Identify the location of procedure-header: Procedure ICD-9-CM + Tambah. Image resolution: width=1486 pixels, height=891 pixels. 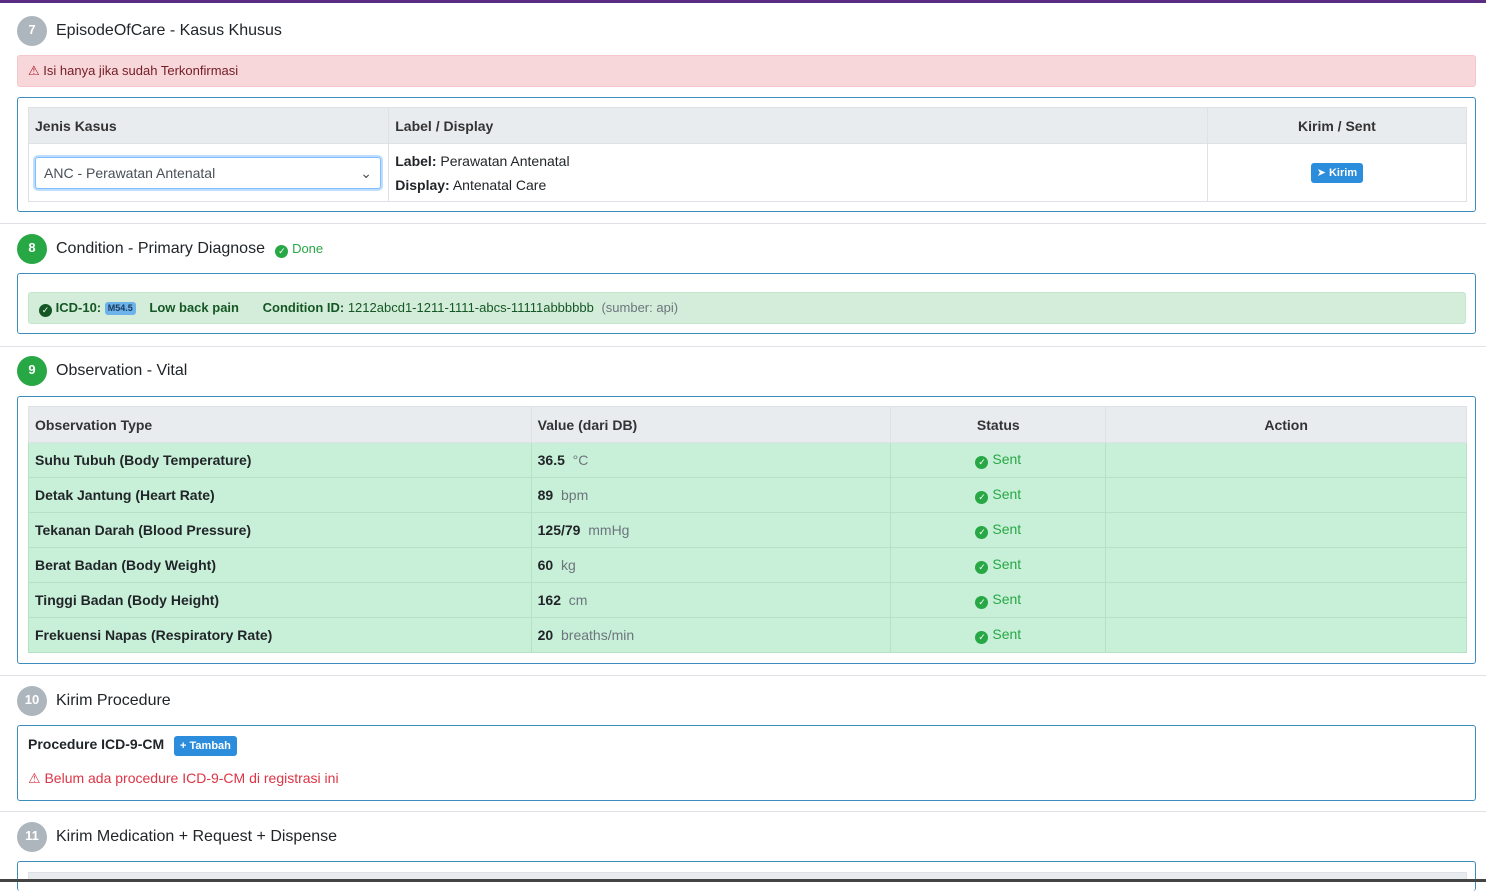
(132, 746).